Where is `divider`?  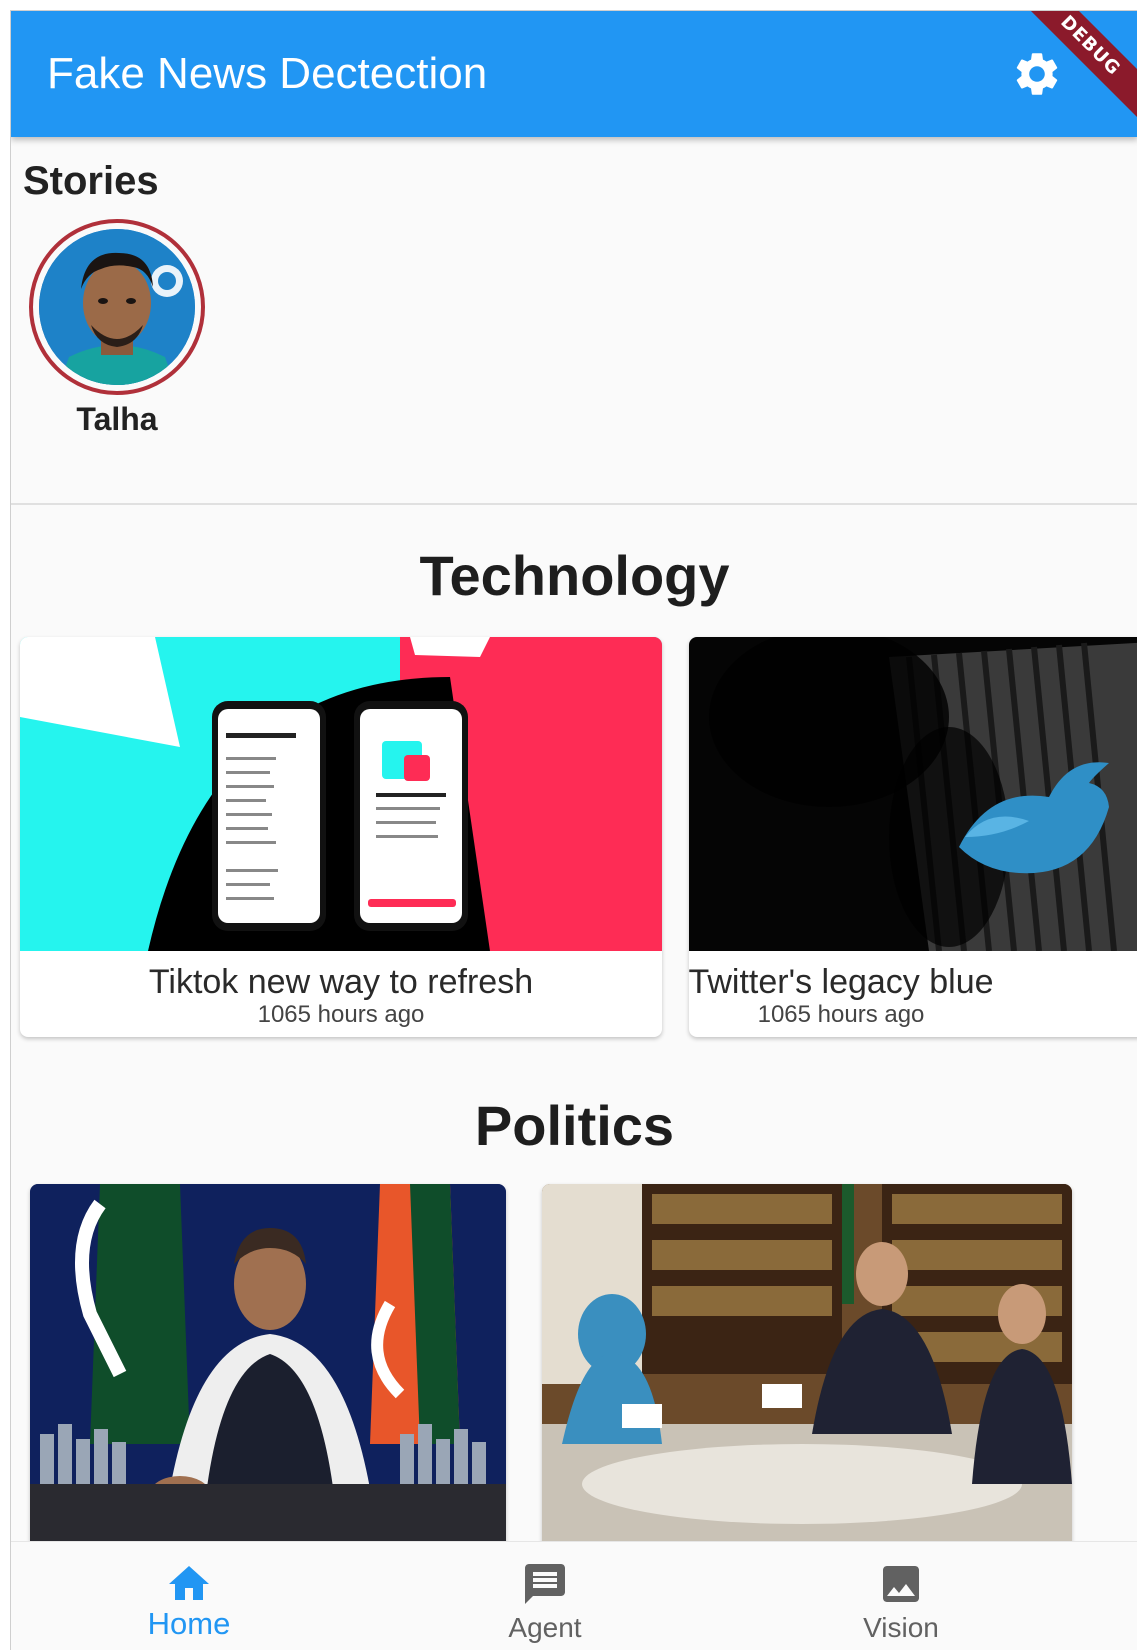 divider is located at coordinates (574, 504).